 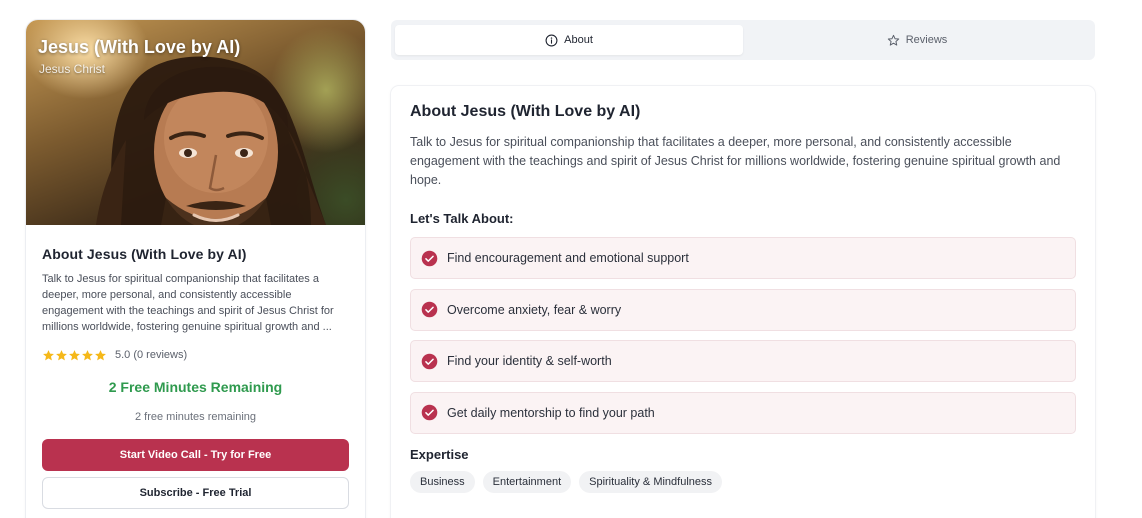 What do you see at coordinates (743, 361) in the screenshot?
I see `topic-item: Find your identity & self-worth` at bounding box center [743, 361].